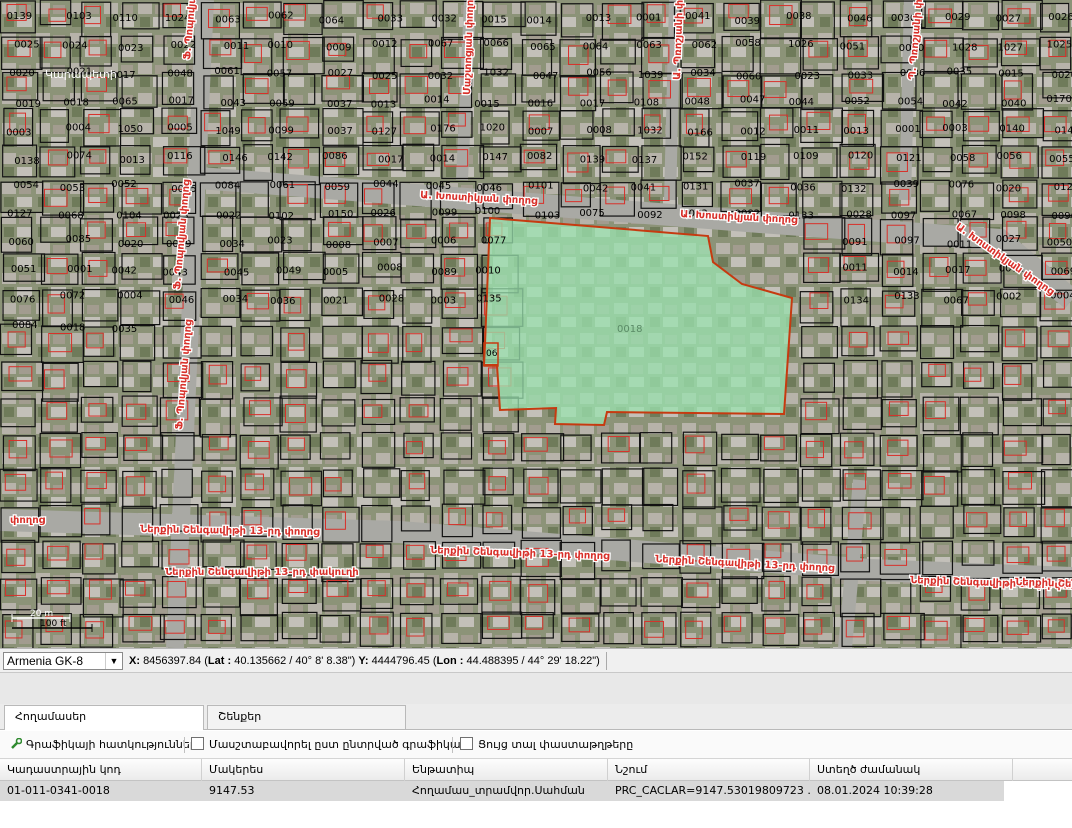 The width and height of the screenshot is (1072, 828). Describe the element at coordinates (1061, 272) in the screenshot. I see `parcel-number: 0069` at that location.